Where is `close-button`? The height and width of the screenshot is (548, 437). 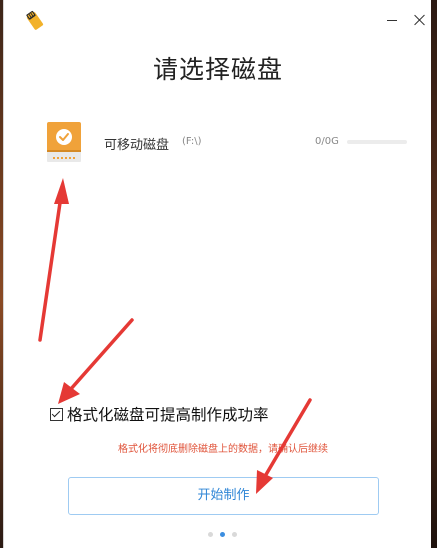
close-button is located at coordinates (420, 20).